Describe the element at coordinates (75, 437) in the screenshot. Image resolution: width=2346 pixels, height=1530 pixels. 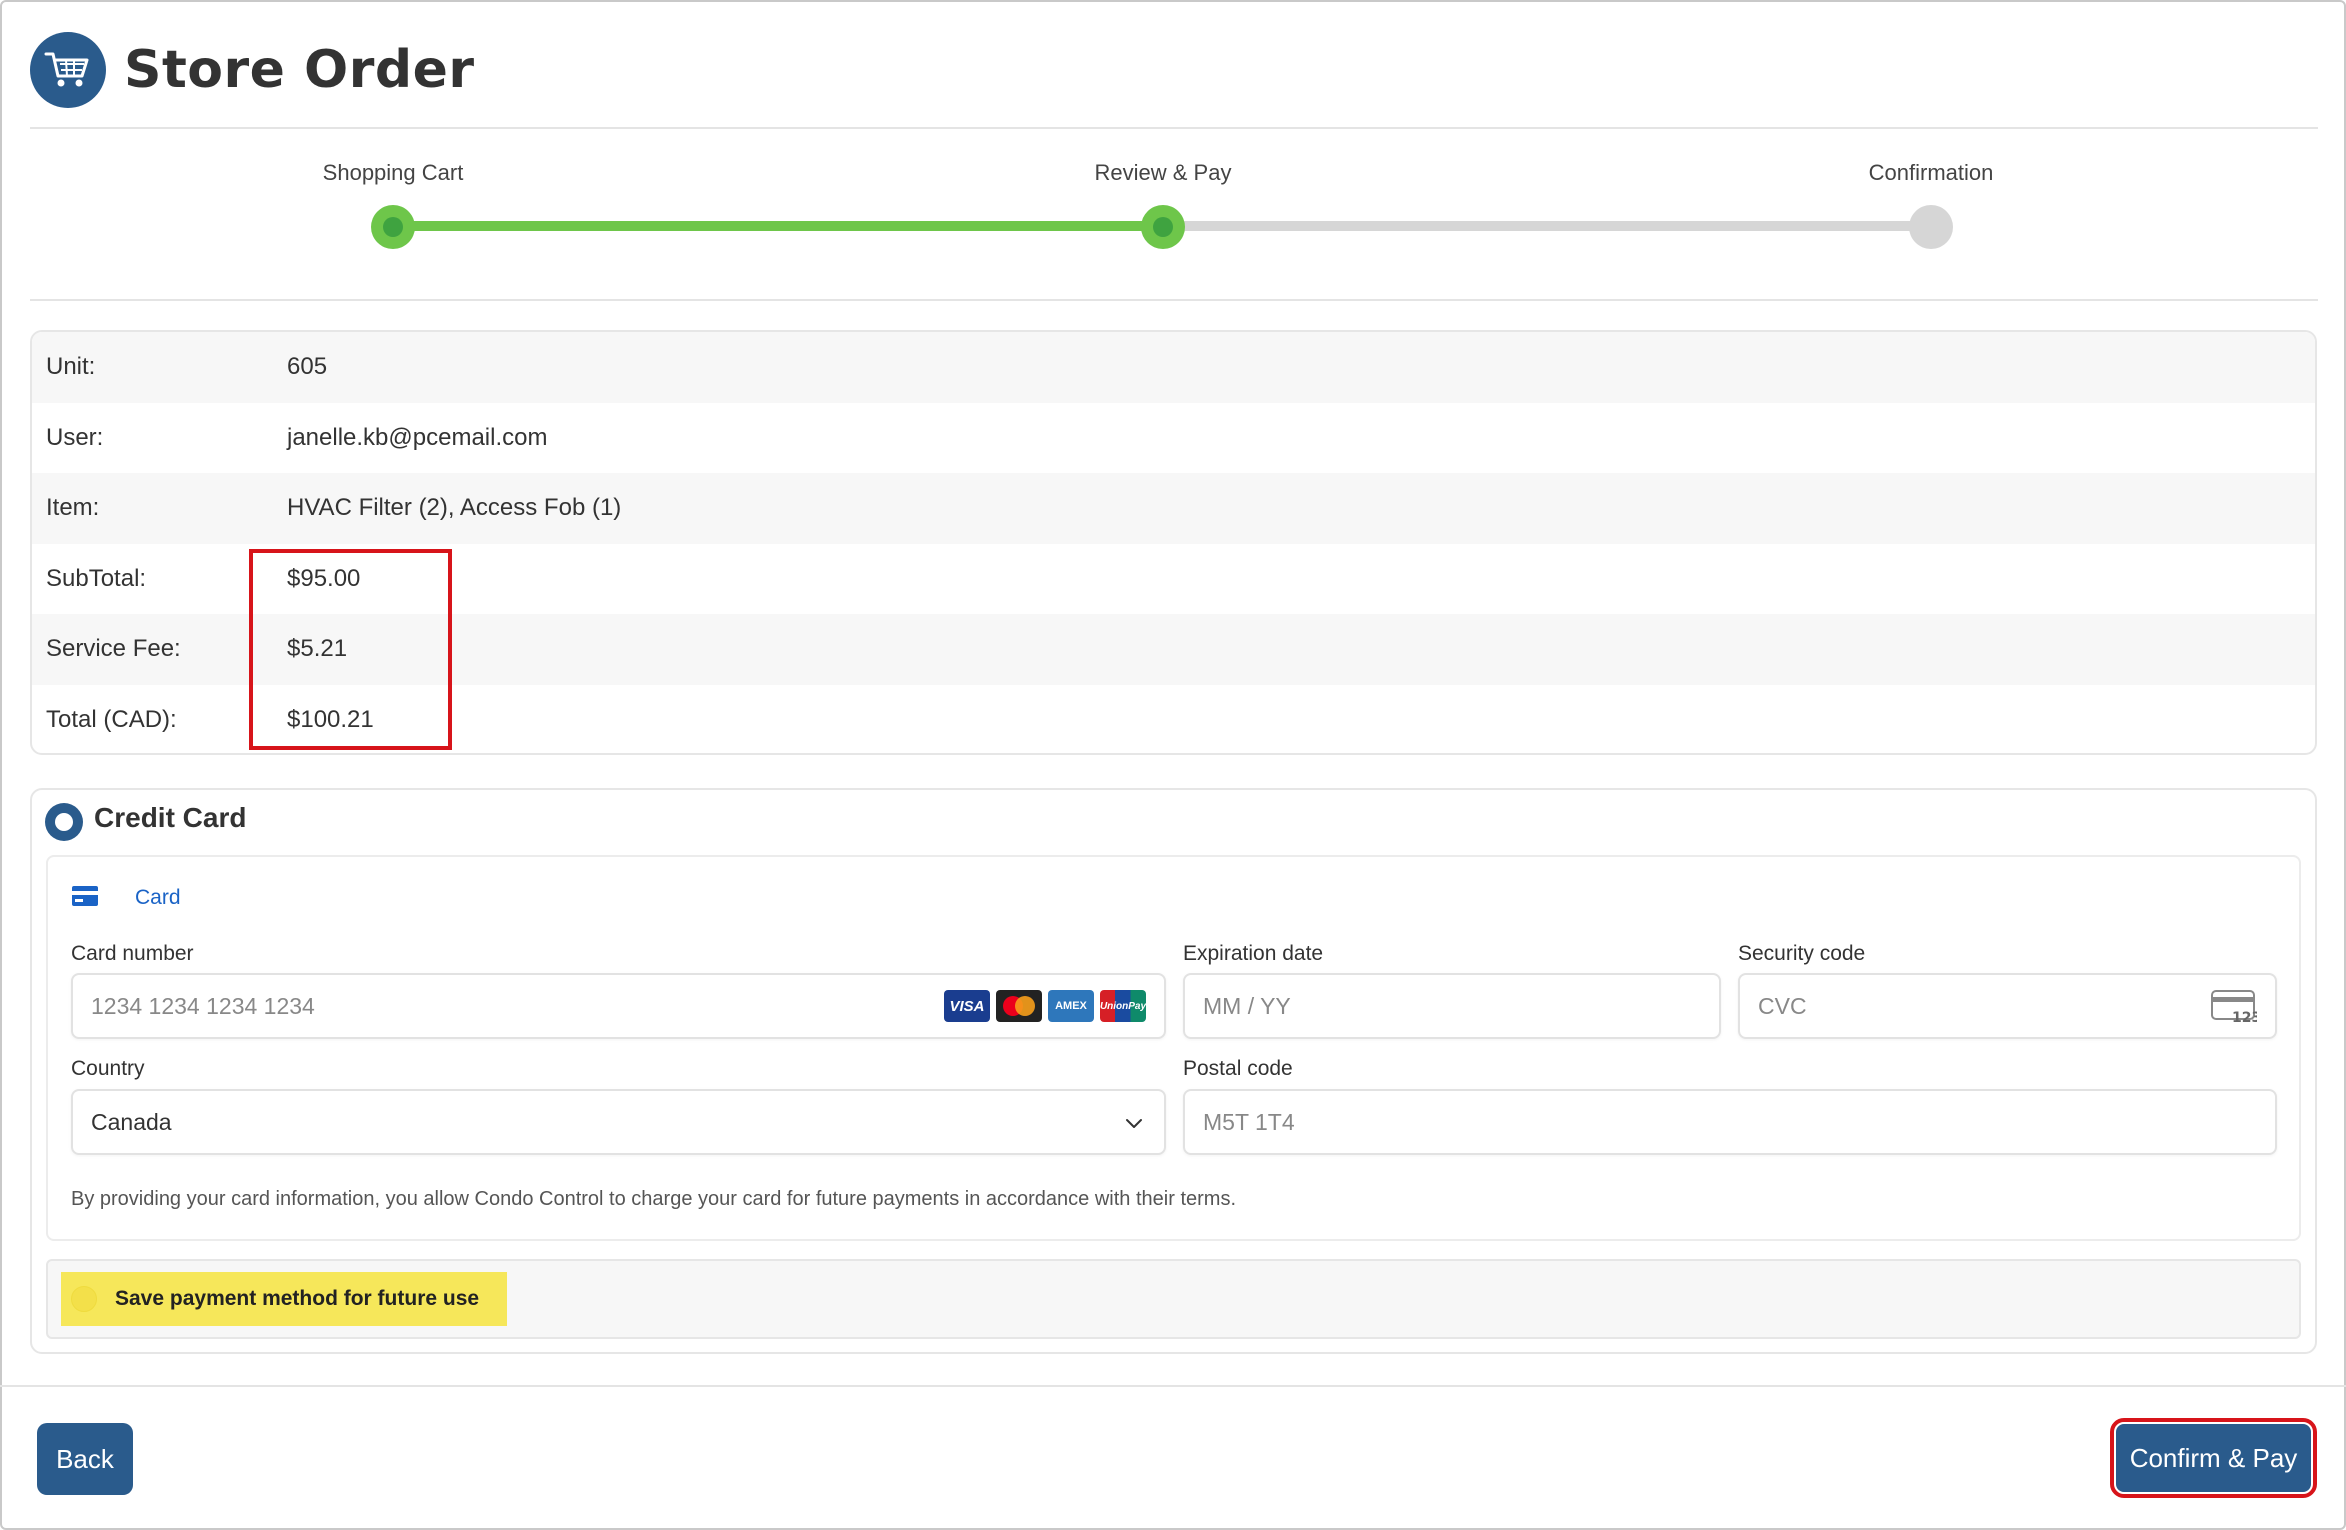
I see `summary-label: User:` at that location.